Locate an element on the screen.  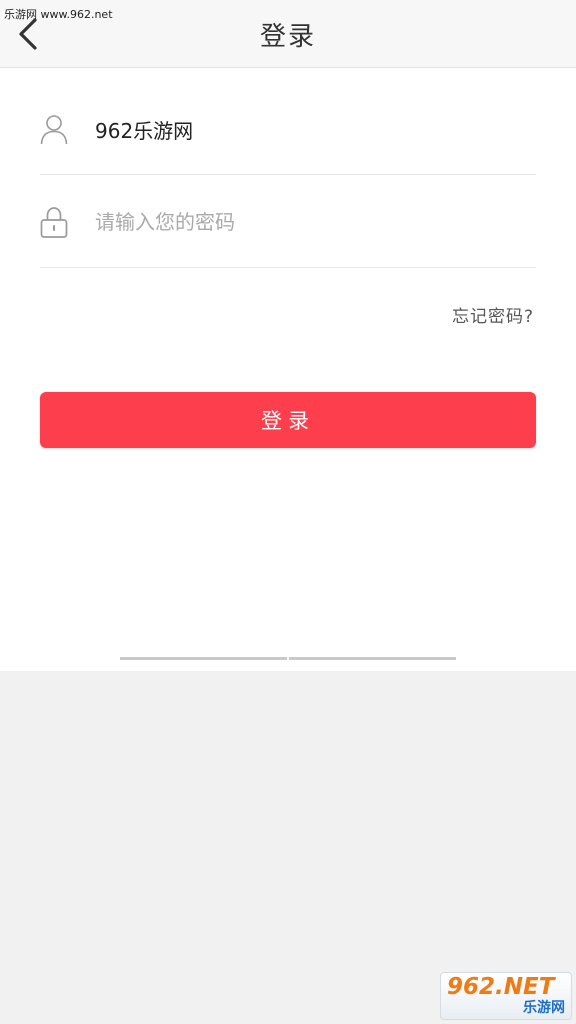
password-input is located at coordinates (305, 222).